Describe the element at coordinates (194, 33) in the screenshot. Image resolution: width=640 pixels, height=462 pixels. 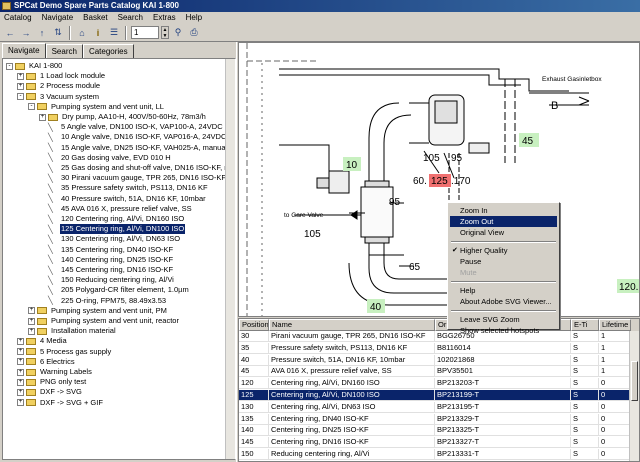
I see `printer-icon: ⎙` at that location.